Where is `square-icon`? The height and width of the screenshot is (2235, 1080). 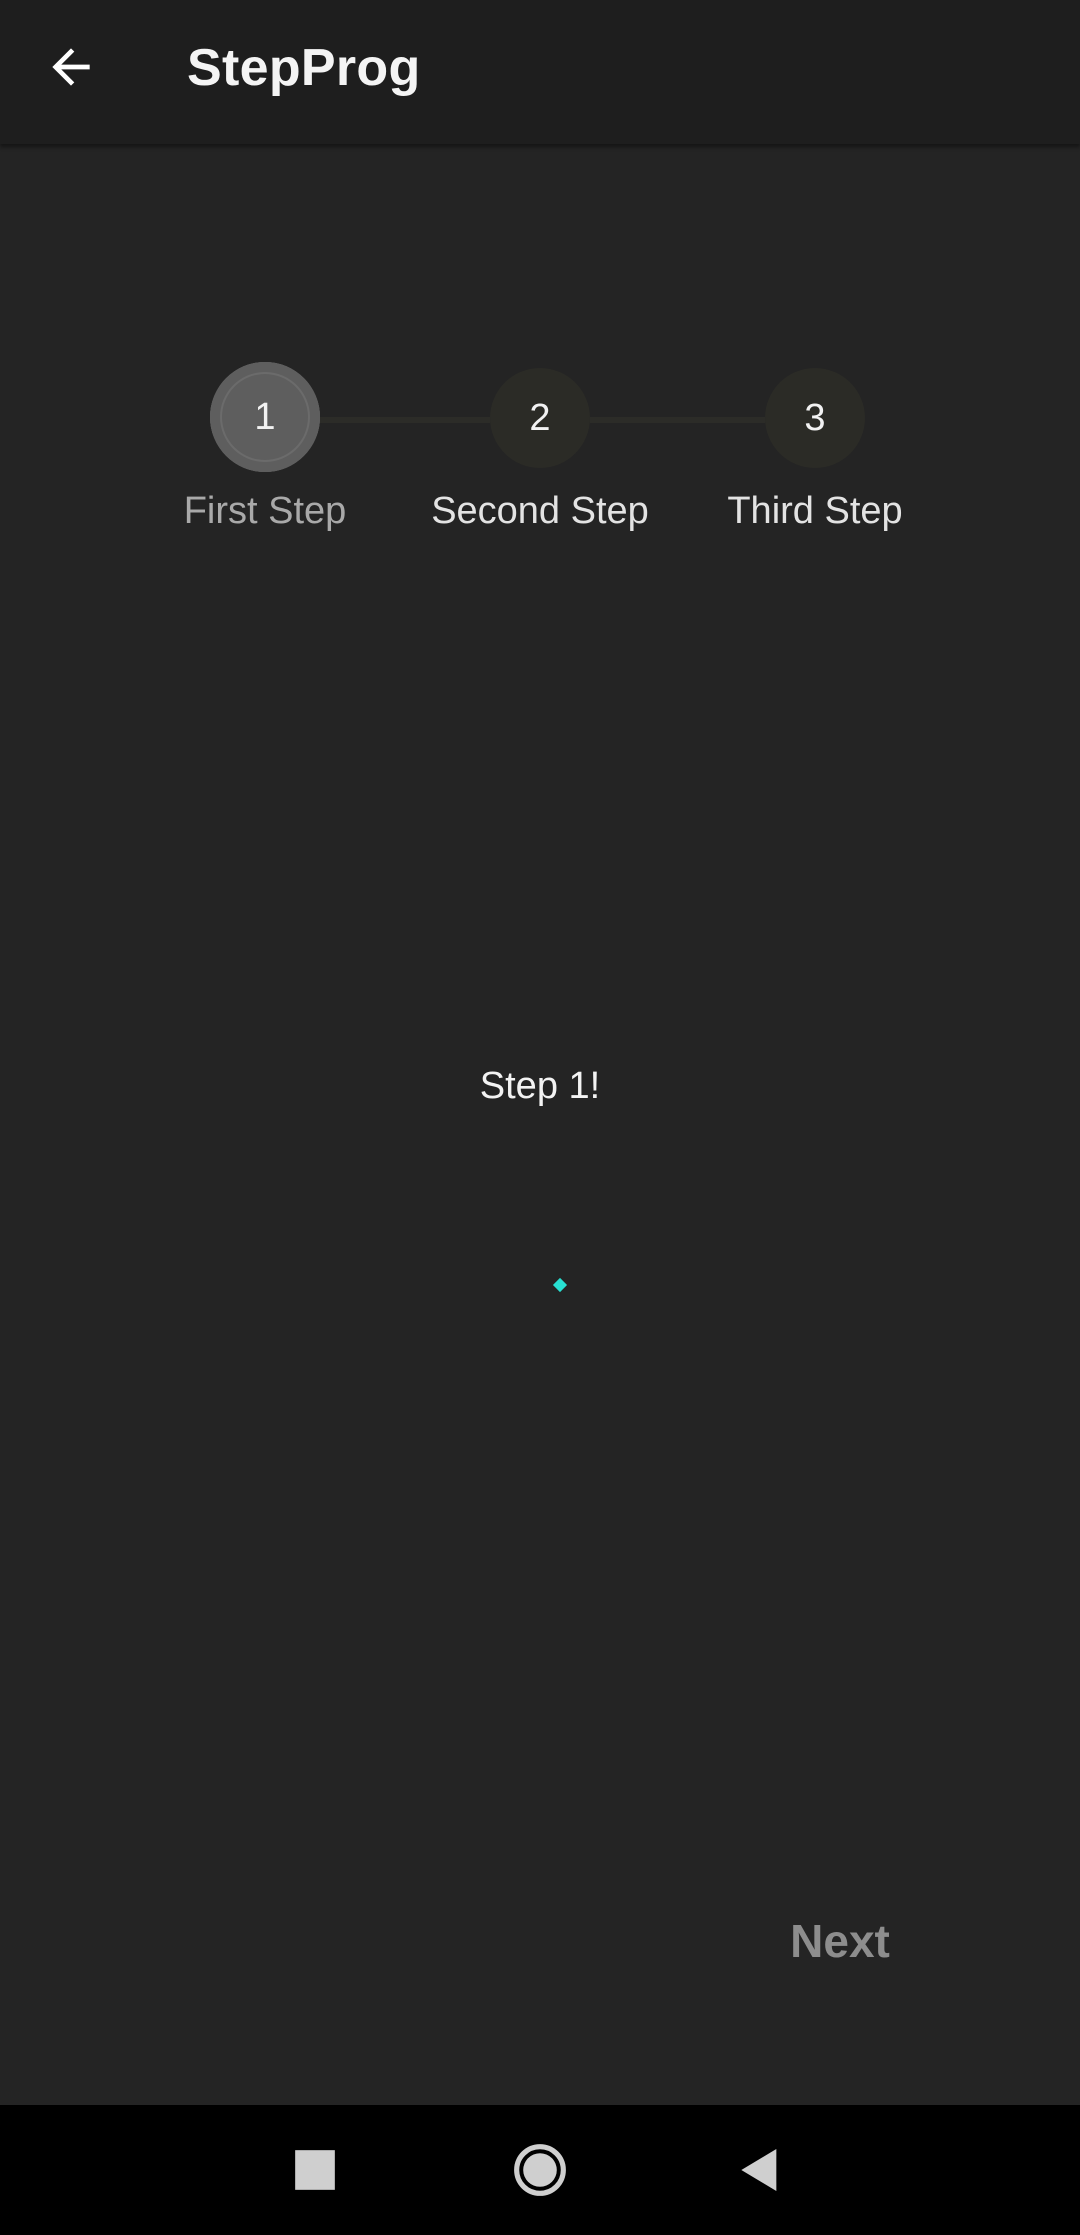
square-icon is located at coordinates (315, 2170).